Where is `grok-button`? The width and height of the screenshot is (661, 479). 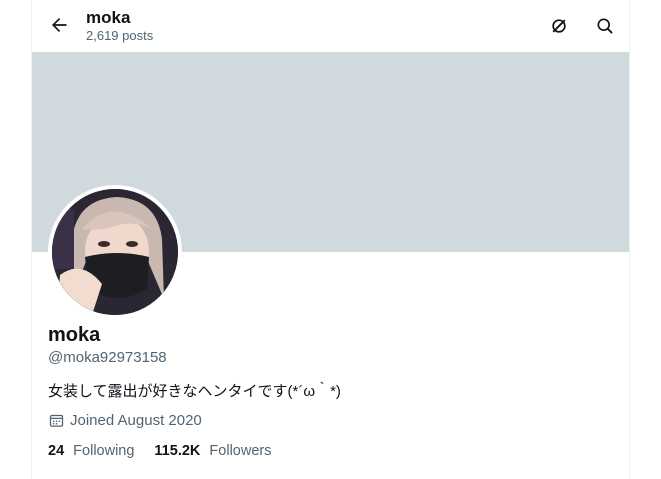
grok-button is located at coordinates (559, 26).